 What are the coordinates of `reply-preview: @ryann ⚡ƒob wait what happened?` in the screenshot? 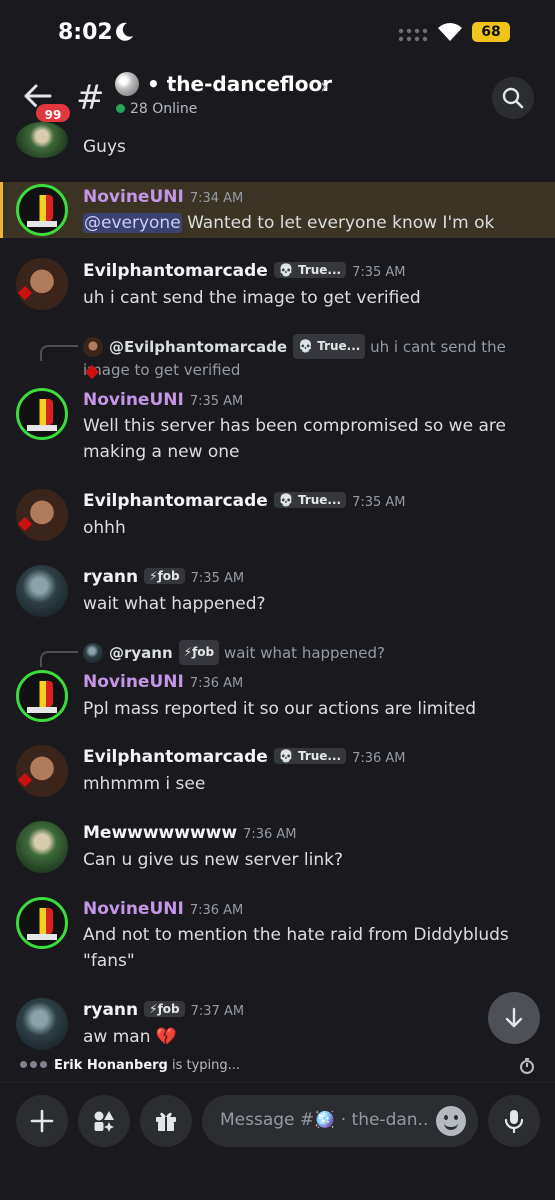 It's located at (313, 652).